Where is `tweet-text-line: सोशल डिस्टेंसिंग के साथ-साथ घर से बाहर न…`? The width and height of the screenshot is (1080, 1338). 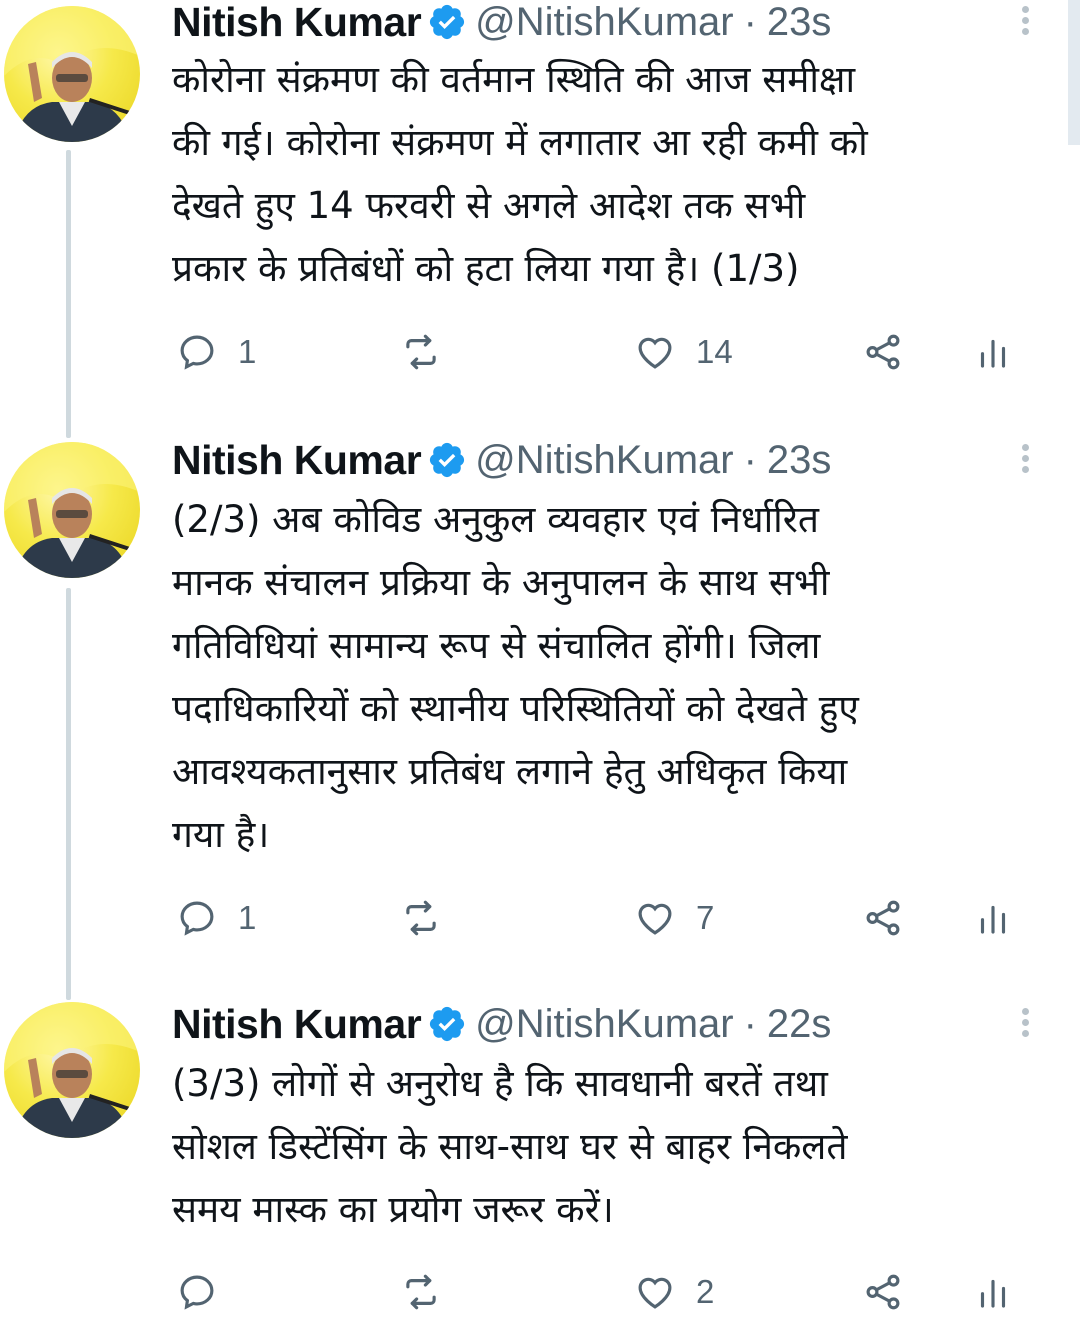
tweet-text-line: सोशल डिस्टेंसिंग के साथ-साथ घर से बाहर न… is located at coordinates (510, 1146).